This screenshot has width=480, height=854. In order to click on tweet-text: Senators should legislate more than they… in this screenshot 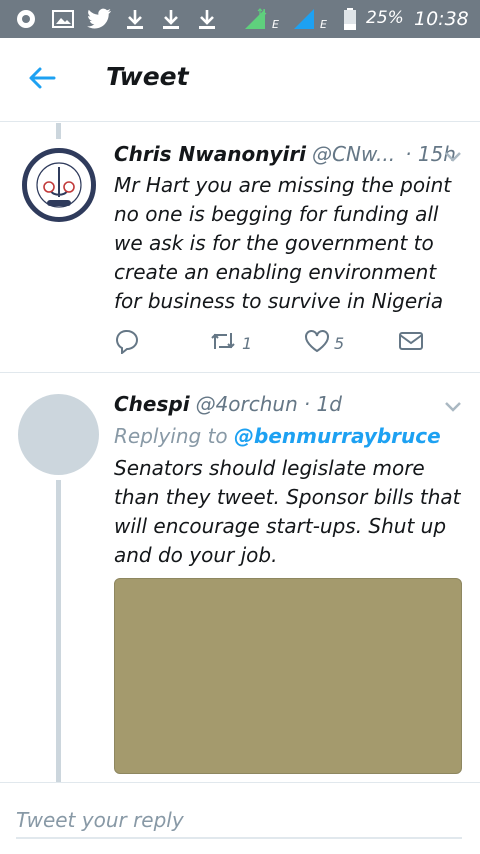, I will do `click(287, 511)`.